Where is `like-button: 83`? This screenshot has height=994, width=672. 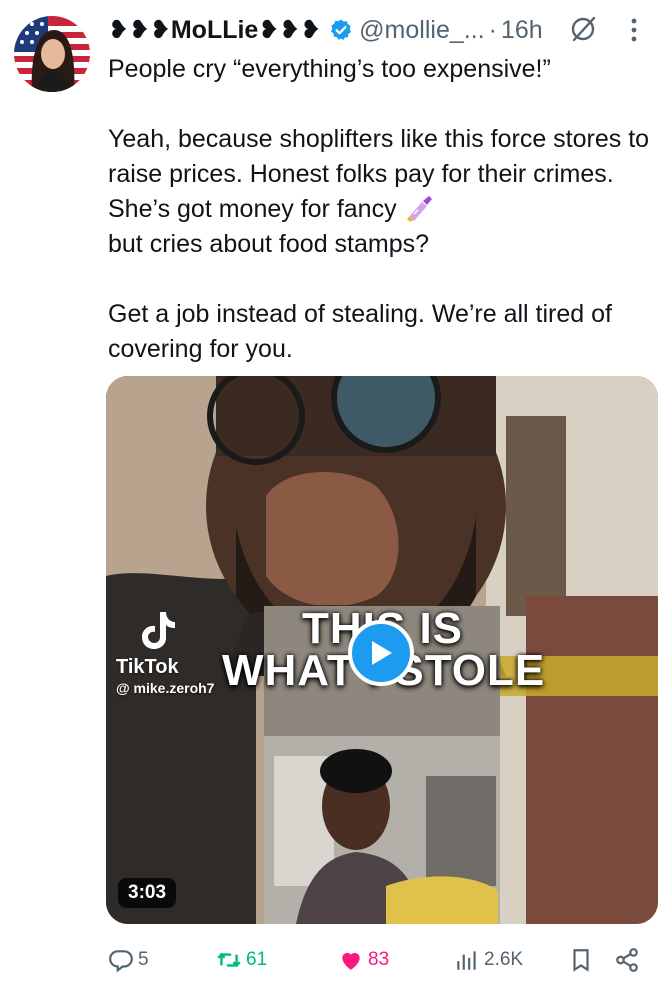 like-button: 83 is located at coordinates (363, 960).